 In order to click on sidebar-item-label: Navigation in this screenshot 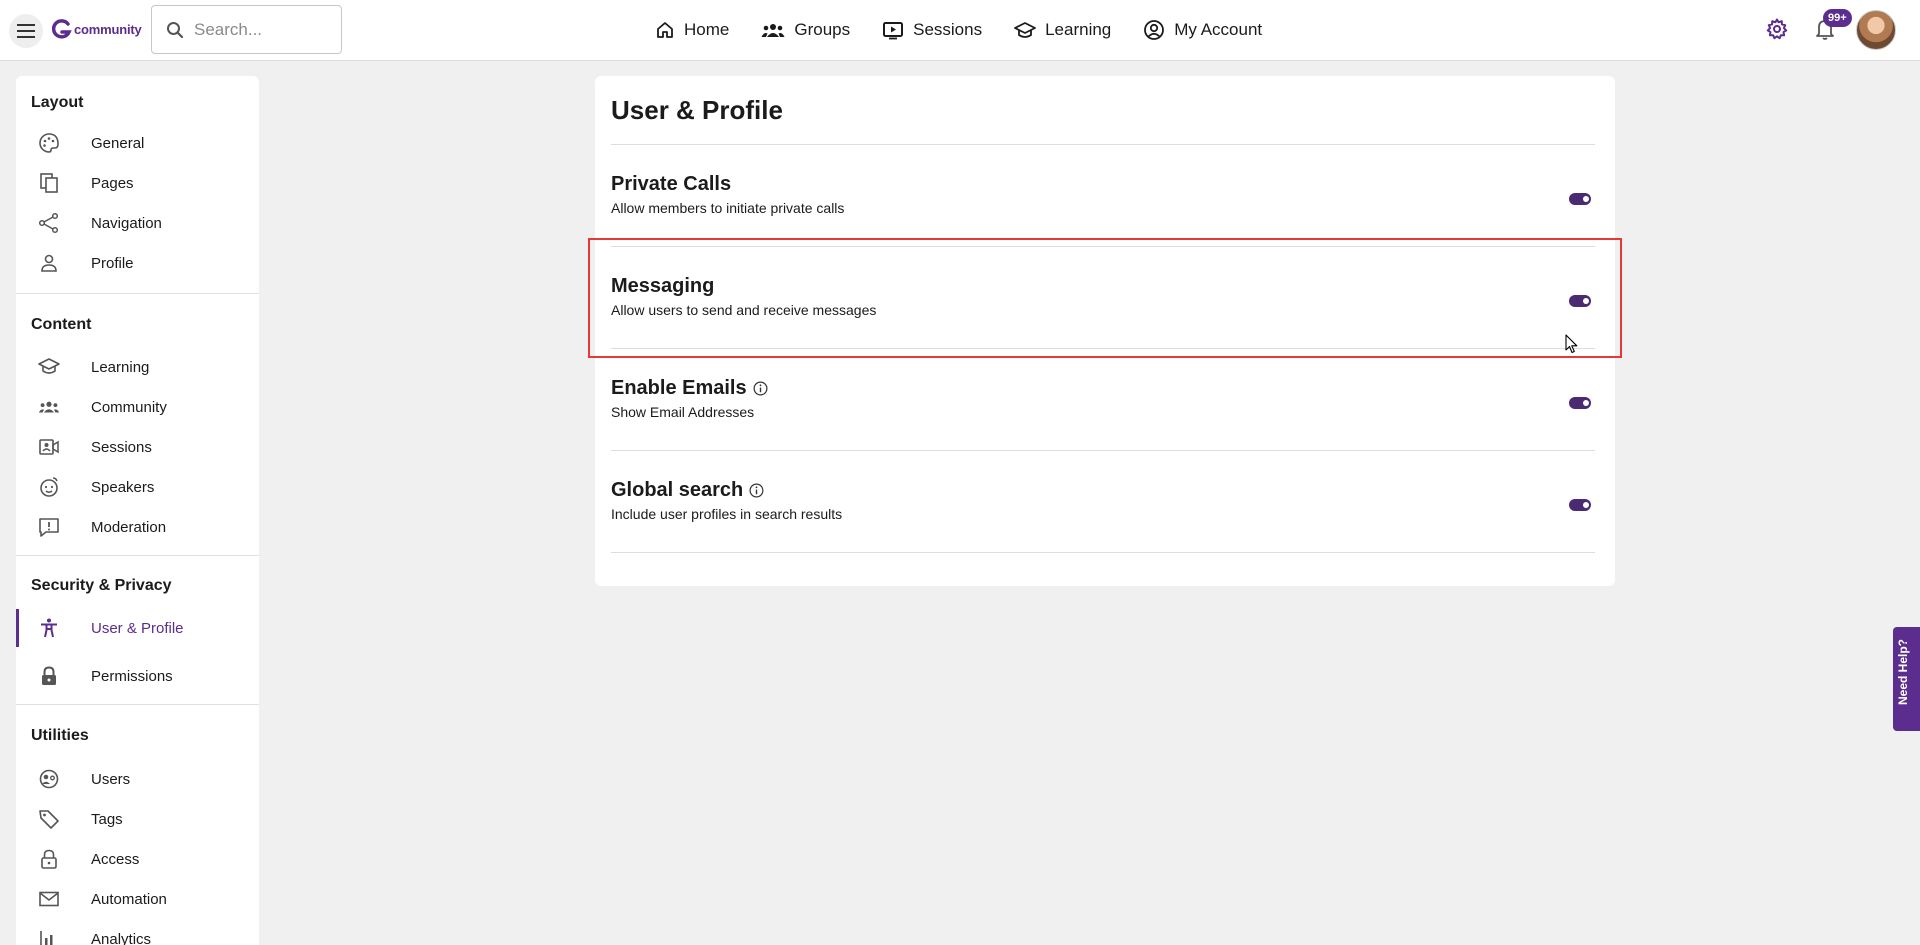, I will do `click(126, 223)`.